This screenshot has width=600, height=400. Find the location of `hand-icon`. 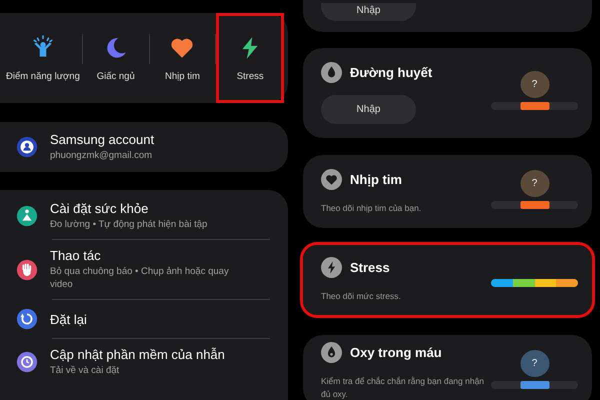

hand-icon is located at coordinates (27, 269).